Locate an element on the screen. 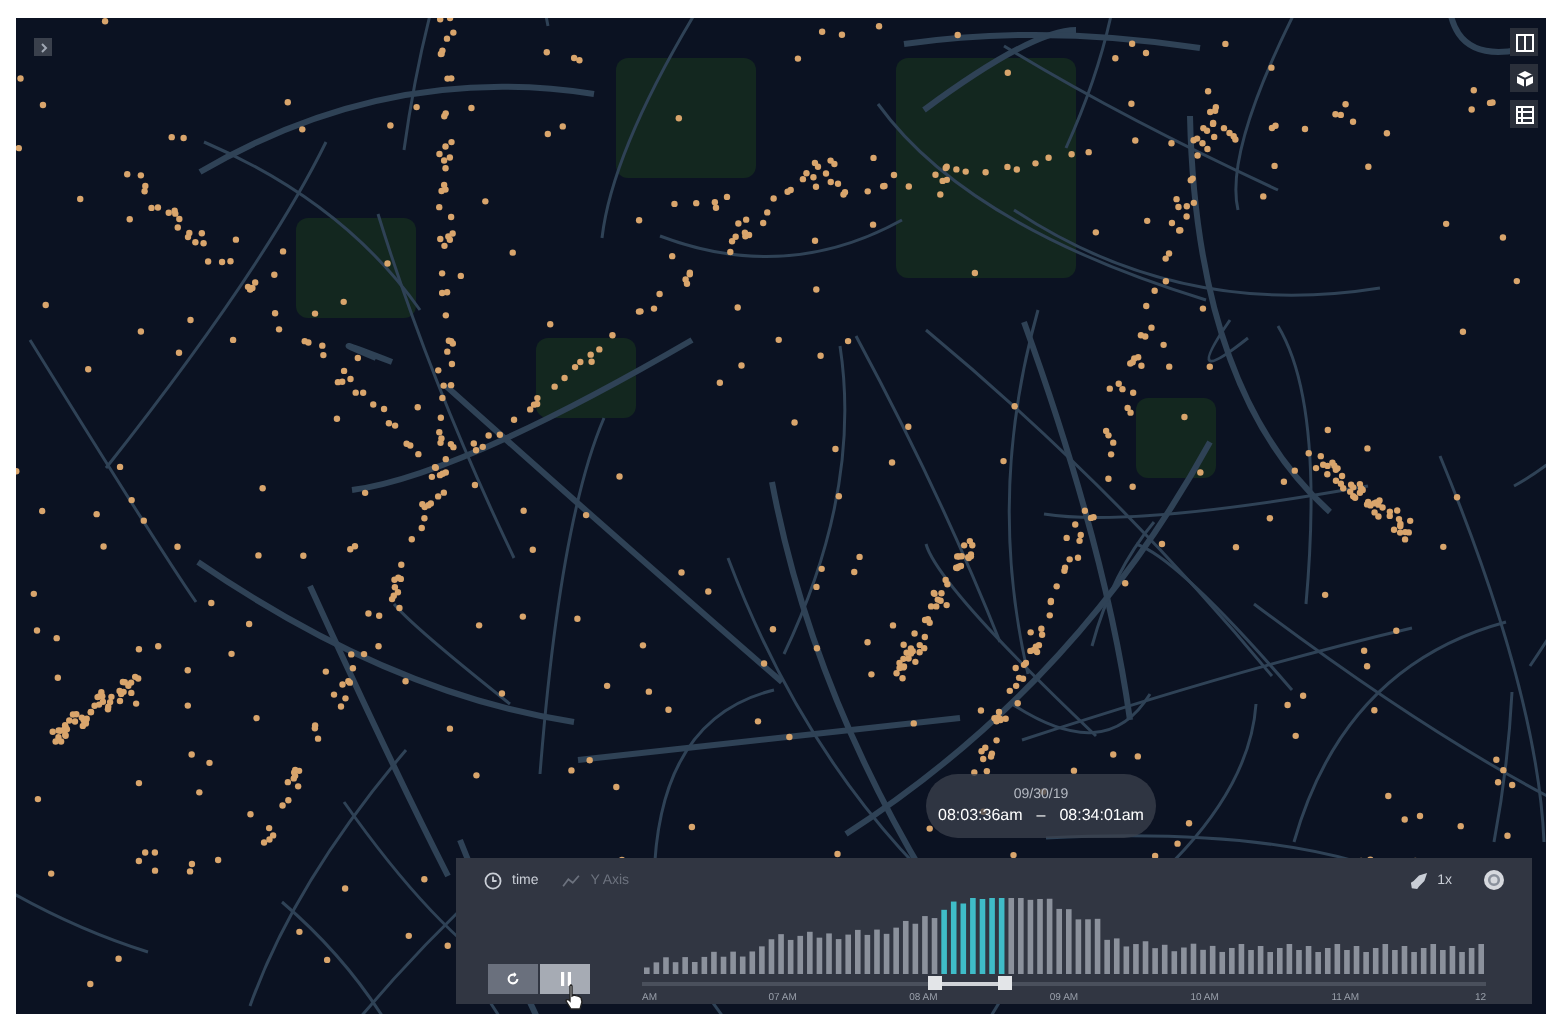 Image resolution: width=1562 pixels, height=1024 pixels. reset-button is located at coordinates (513, 979).